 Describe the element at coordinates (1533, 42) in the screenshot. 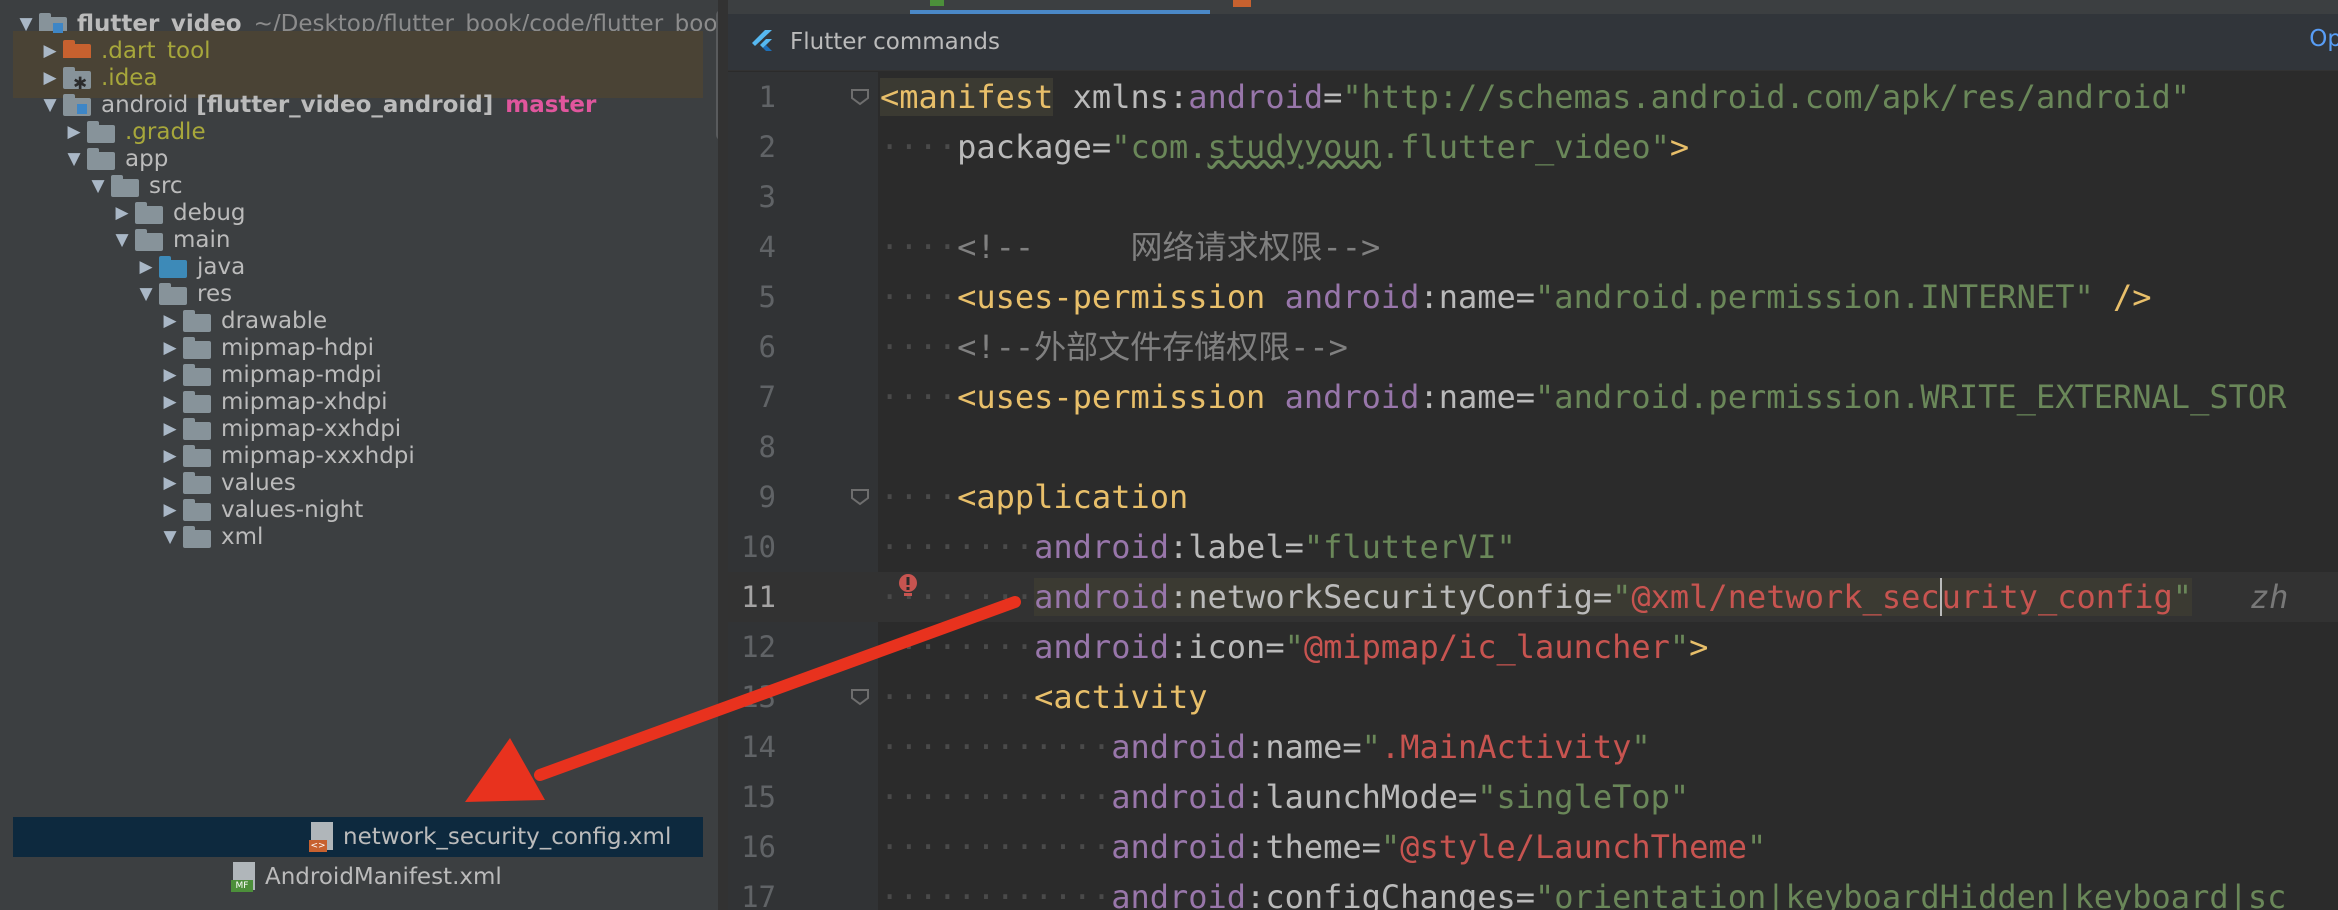

I see `flutter-commands-bar: Flutter commands Op` at that location.